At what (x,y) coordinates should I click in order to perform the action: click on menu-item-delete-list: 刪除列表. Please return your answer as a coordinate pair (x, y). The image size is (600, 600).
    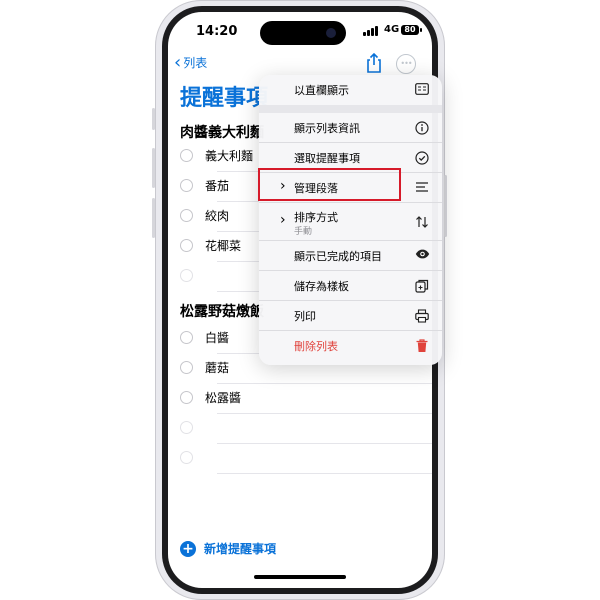
    Looking at the image, I should click on (350, 346).